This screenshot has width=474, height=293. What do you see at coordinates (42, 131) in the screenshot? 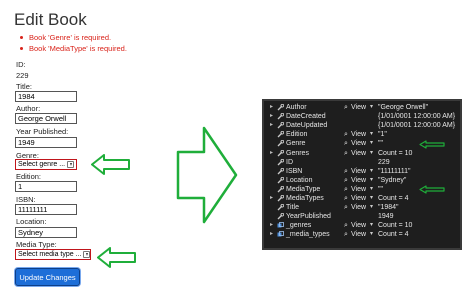
I see `year-label: Year Published:` at bounding box center [42, 131].